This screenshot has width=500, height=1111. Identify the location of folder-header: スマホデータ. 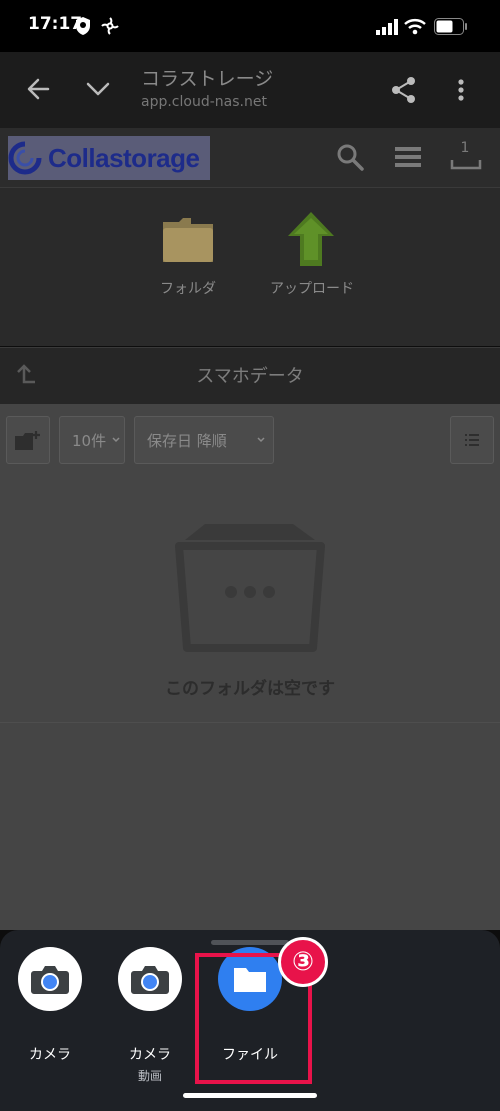
(250, 376).